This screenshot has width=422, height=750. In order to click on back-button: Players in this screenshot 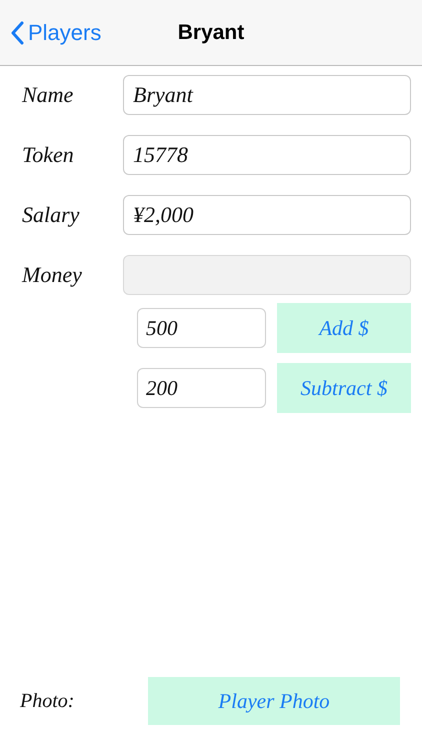, I will do `click(56, 33)`.